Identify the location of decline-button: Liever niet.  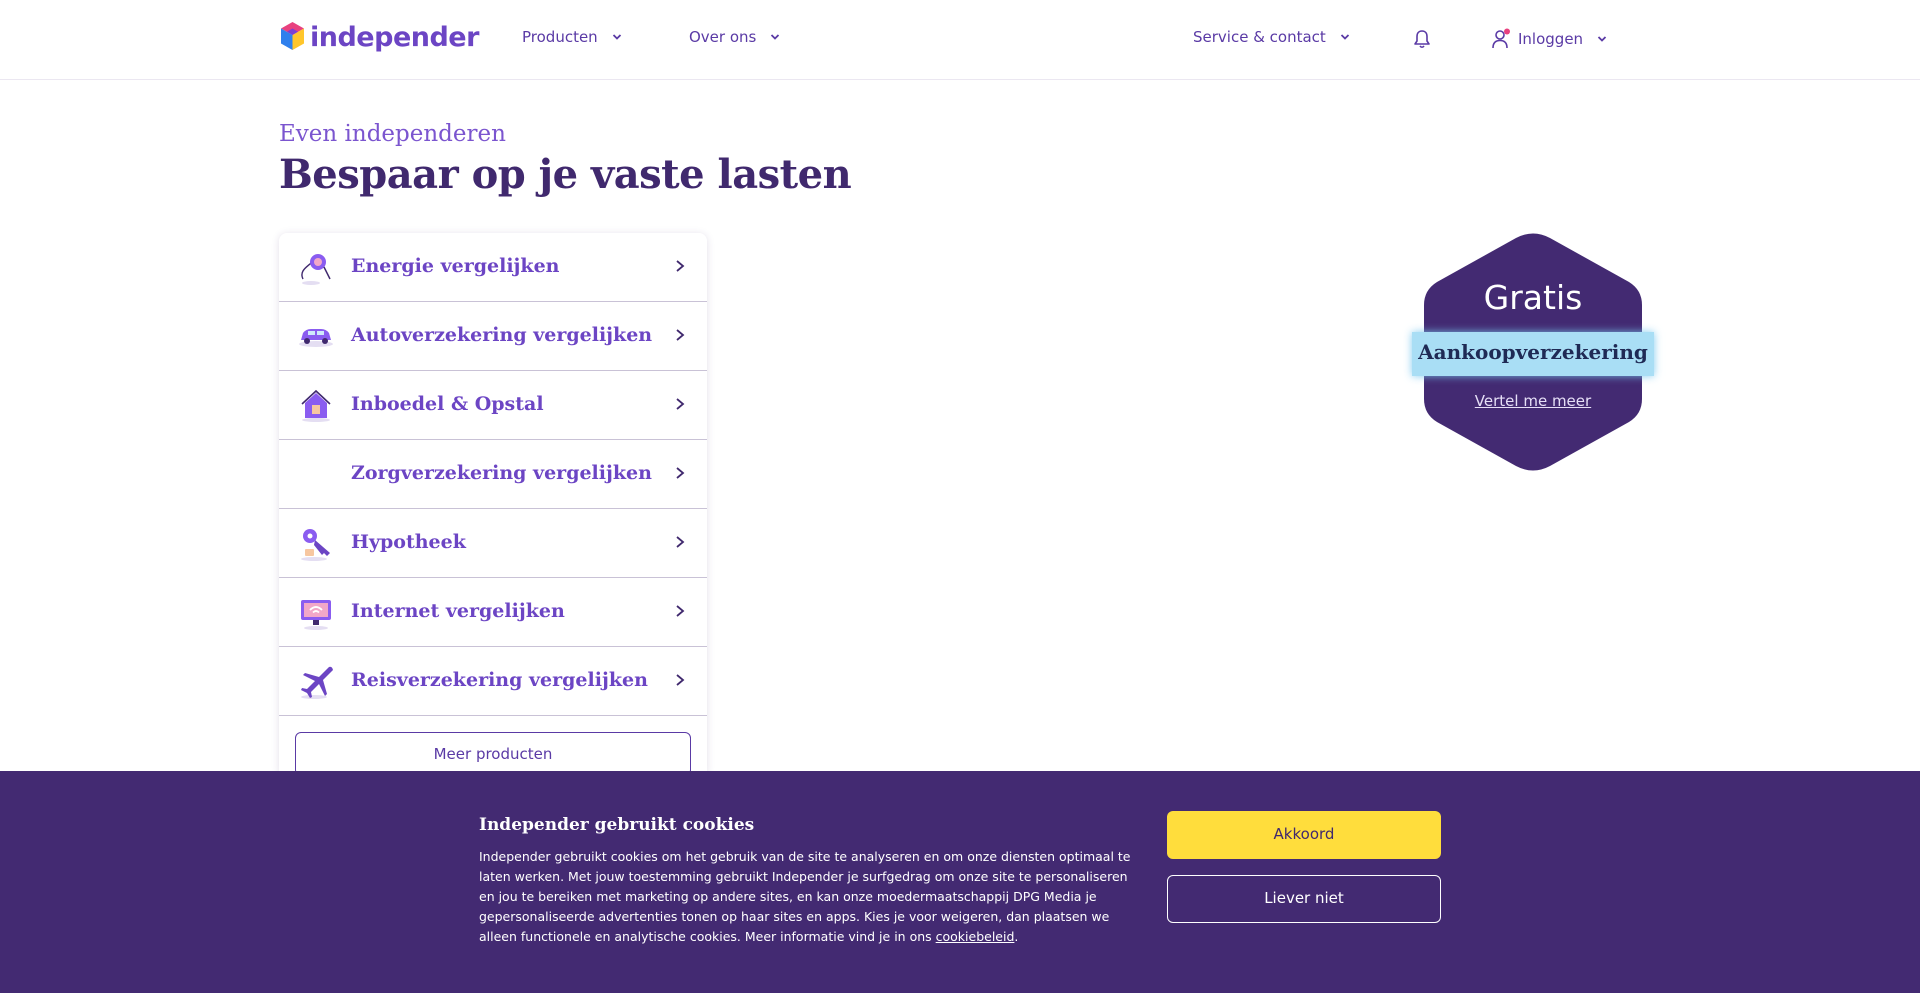
(1304, 899).